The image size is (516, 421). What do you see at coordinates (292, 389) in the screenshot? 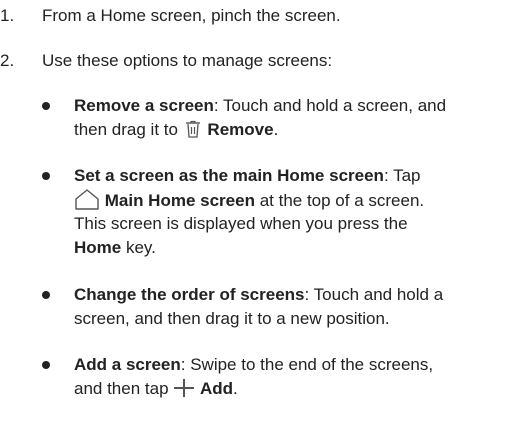
I see `bullet-line: and then tap Add.` at bounding box center [292, 389].